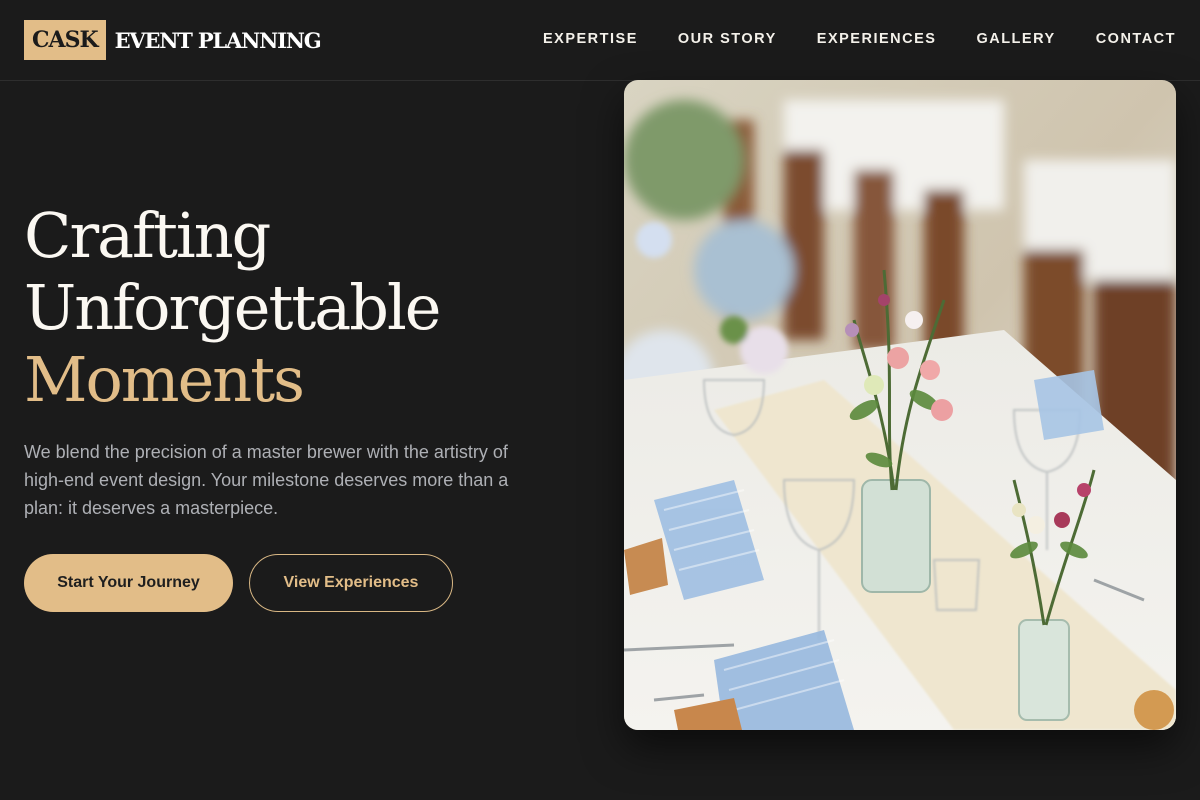 Image resolution: width=1200 pixels, height=800 pixels. What do you see at coordinates (128, 583) in the screenshot?
I see `start-journey-button: Start Your Journey` at bounding box center [128, 583].